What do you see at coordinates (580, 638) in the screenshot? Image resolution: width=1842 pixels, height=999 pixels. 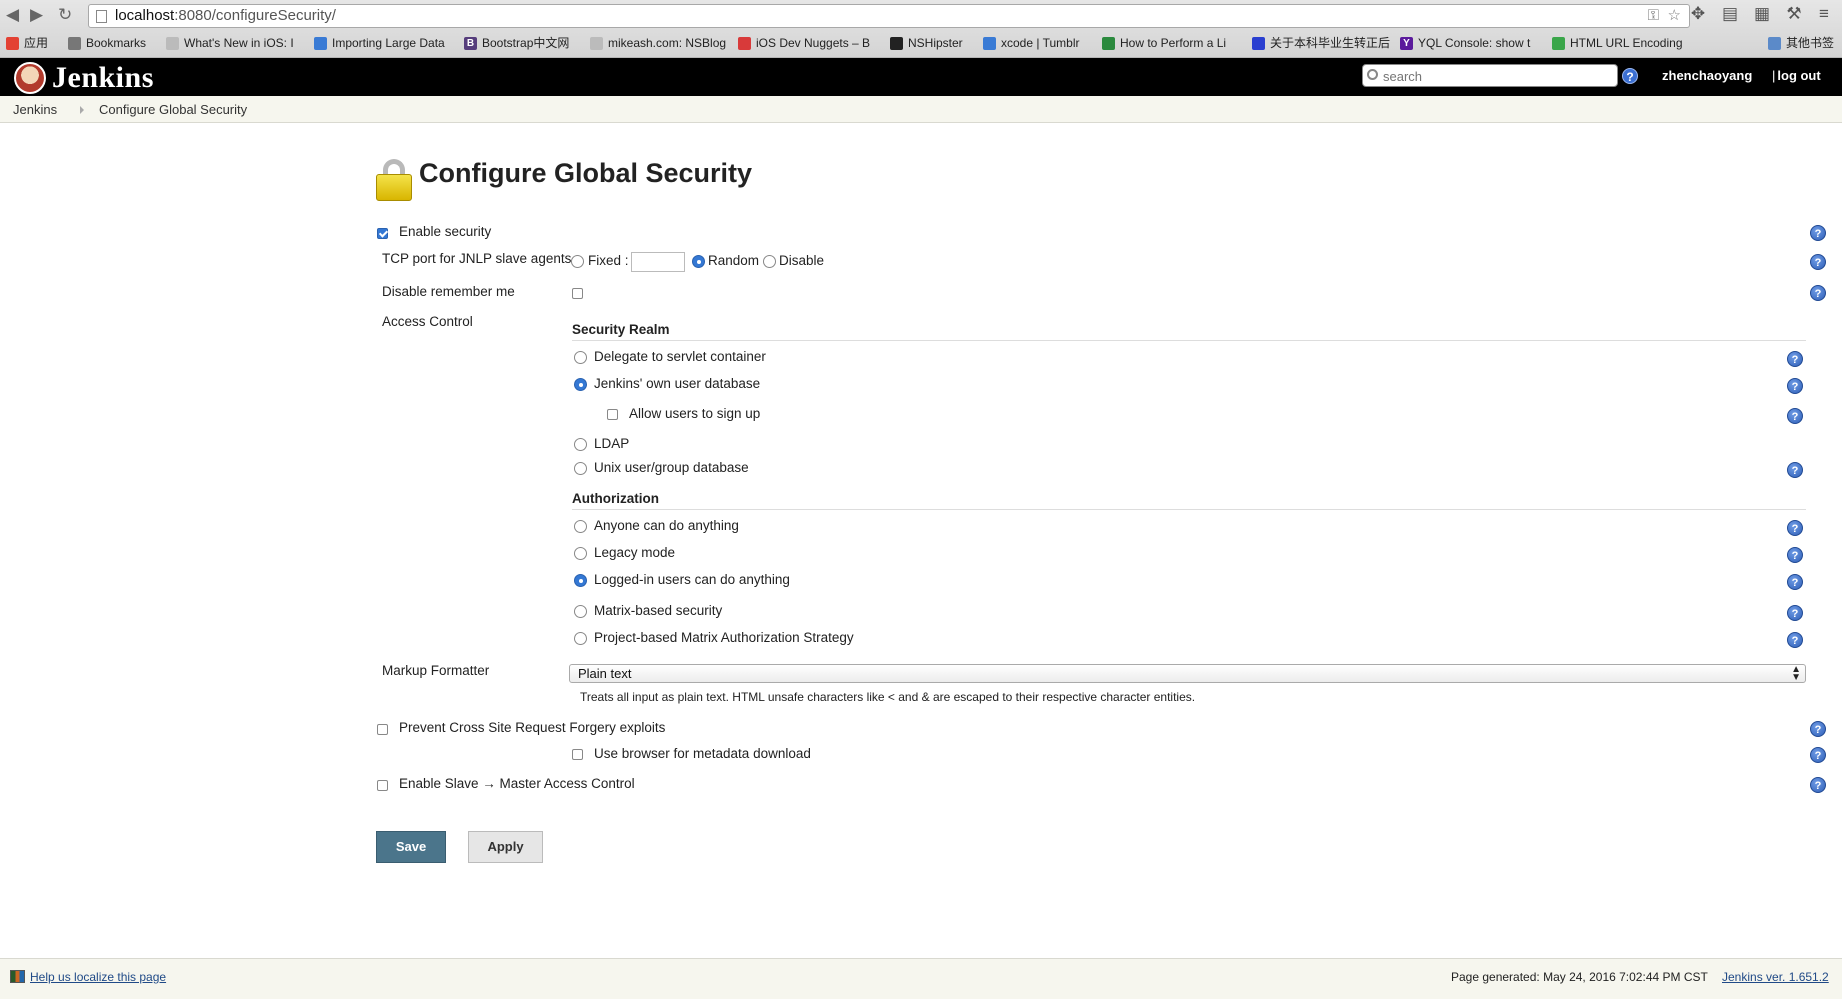 I see `auth-project-matrix-radio` at bounding box center [580, 638].